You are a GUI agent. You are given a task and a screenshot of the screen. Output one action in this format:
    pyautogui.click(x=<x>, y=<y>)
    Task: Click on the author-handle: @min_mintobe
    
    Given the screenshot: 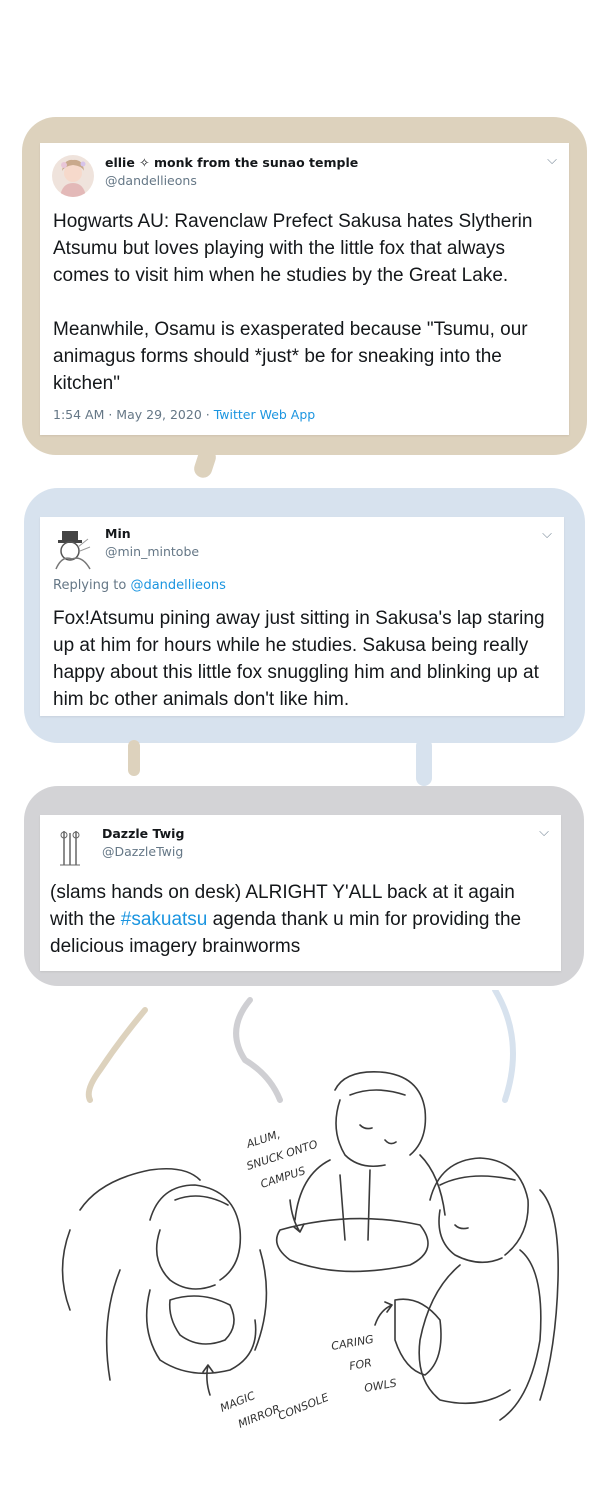 What is the action you would take?
    pyautogui.click(x=152, y=551)
    